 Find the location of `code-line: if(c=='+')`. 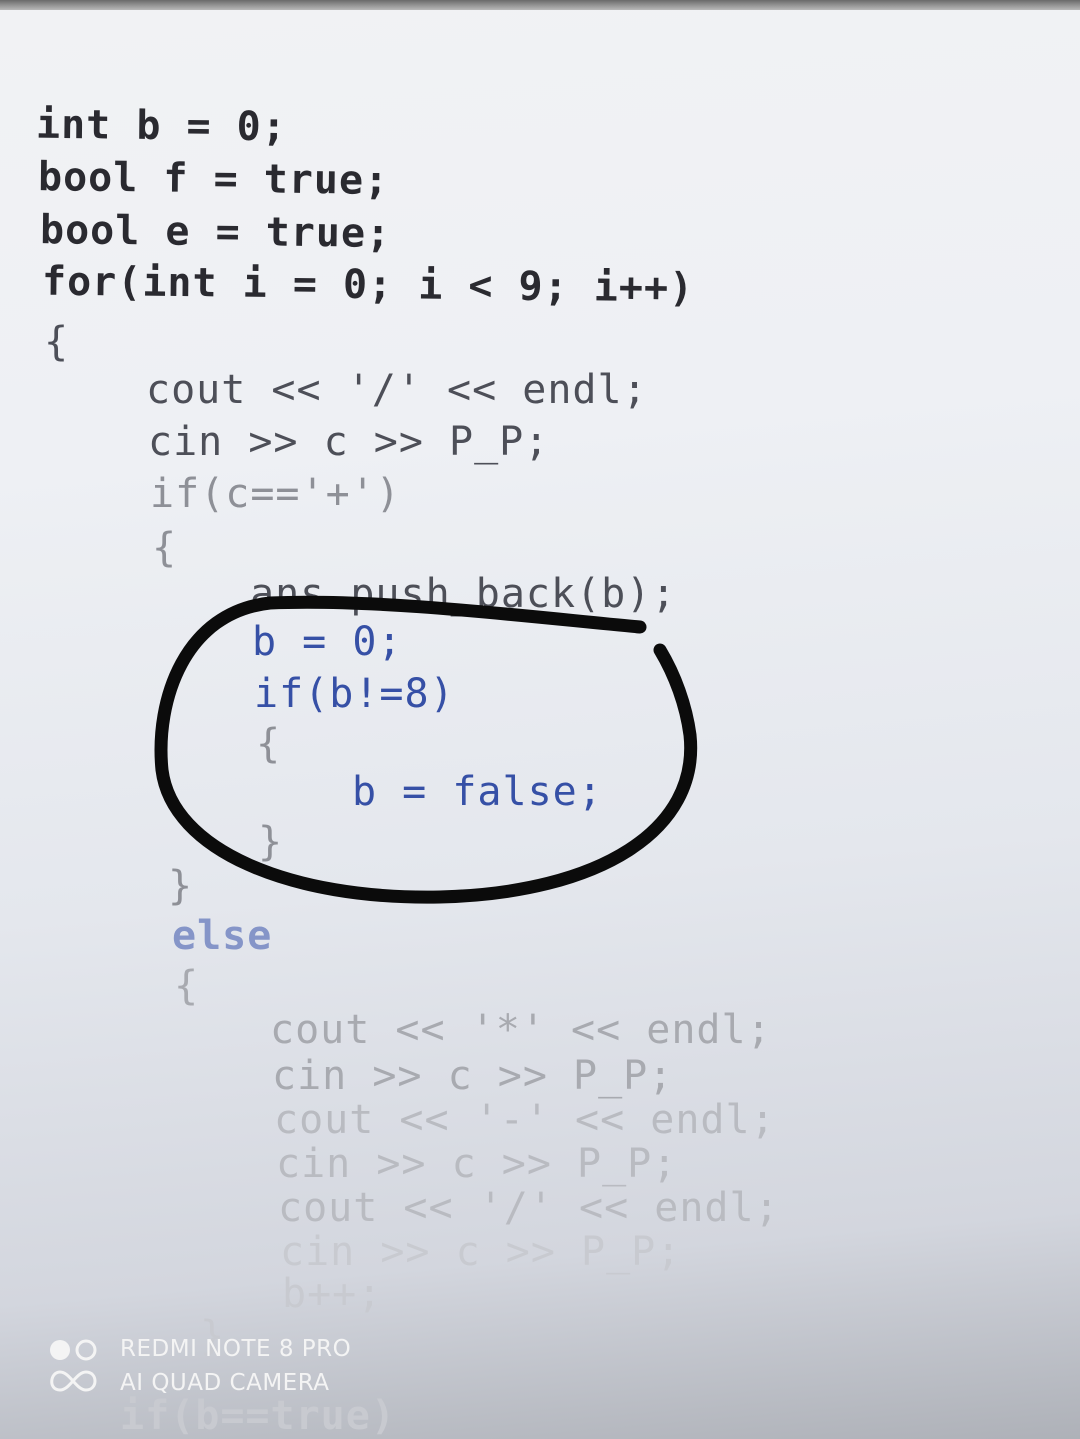

code-line: if(c=='+') is located at coordinates (275, 494).